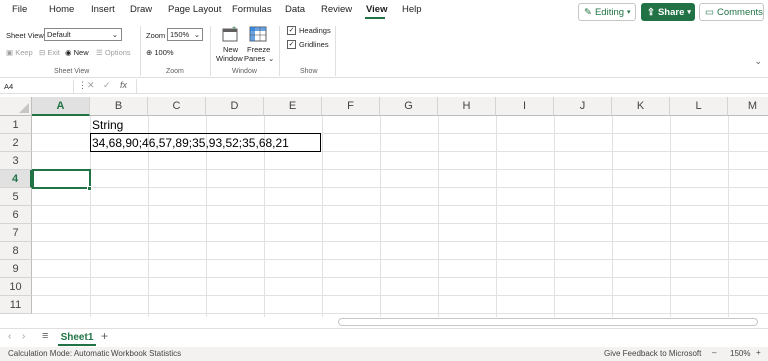 The width and height of the screenshot is (768, 361). I want to click on menu-data: Data, so click(295, 9).